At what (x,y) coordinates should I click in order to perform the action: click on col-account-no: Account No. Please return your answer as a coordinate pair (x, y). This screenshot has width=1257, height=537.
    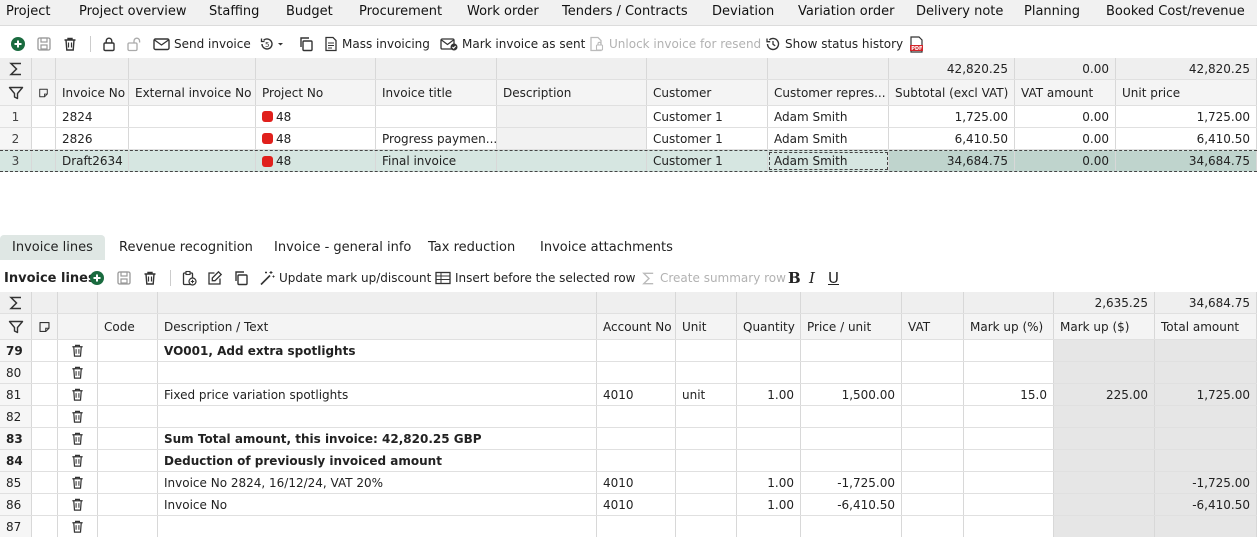
    Looking at the image, I should click on (636, 326).